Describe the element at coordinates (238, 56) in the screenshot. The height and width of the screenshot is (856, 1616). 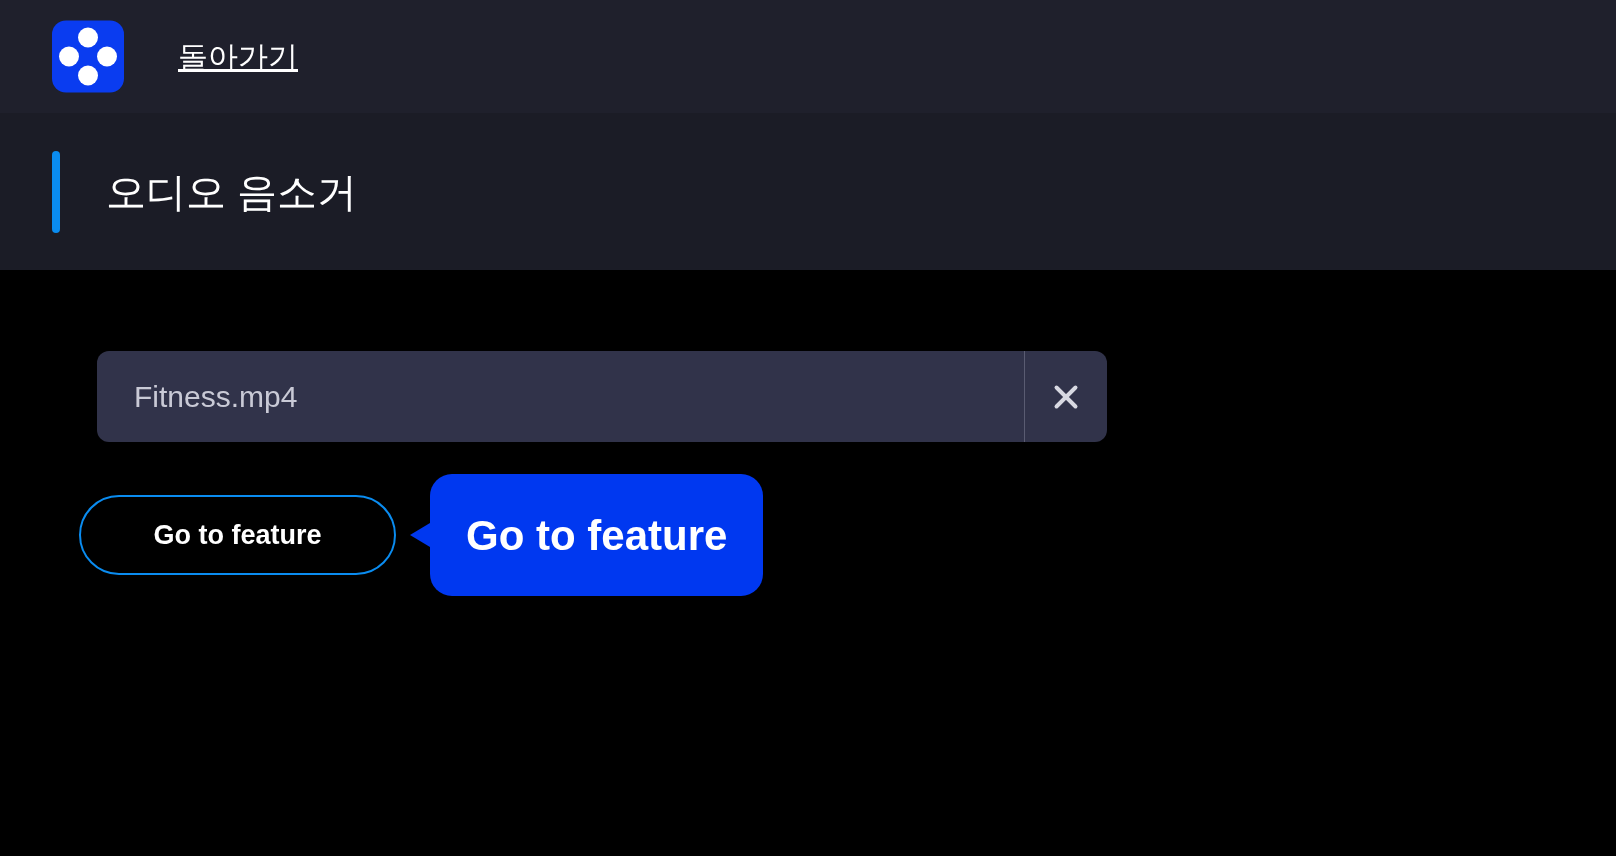
I see `back-link: 돌아가기` at that location.